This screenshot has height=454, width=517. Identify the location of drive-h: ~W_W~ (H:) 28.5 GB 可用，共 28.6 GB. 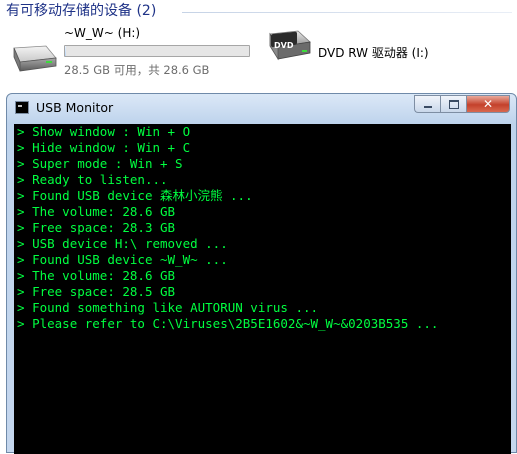
(131, 54).